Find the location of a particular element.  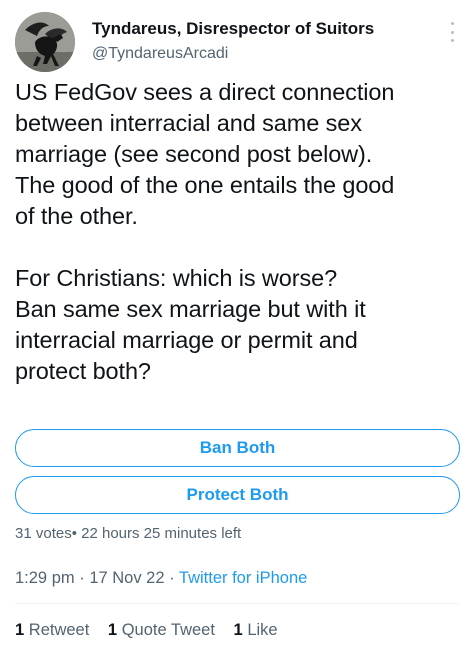

avatar is located at coordinates (45, 42).